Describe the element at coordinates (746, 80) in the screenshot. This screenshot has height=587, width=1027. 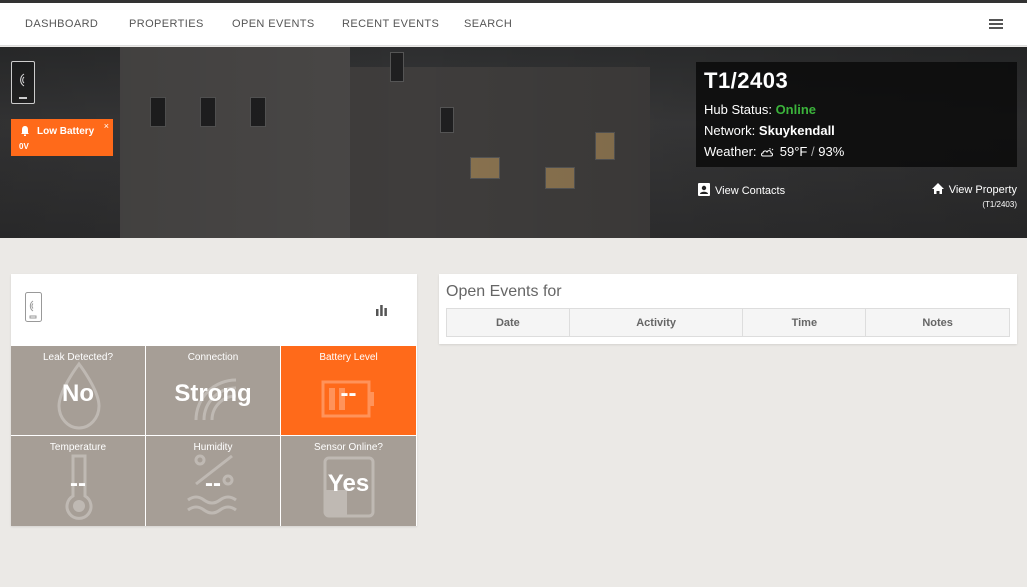
I see `hub-id: T1/2403` at that location.